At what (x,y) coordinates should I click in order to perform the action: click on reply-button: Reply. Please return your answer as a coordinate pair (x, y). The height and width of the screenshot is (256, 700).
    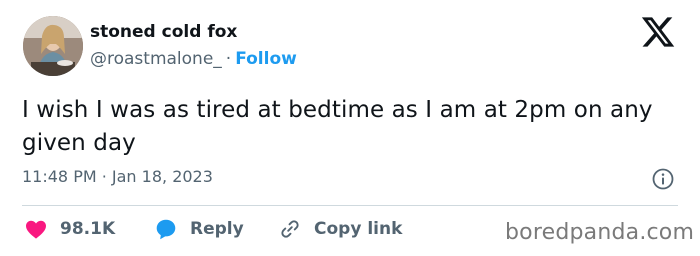
    Looking at the image, I should click on (199, 229).